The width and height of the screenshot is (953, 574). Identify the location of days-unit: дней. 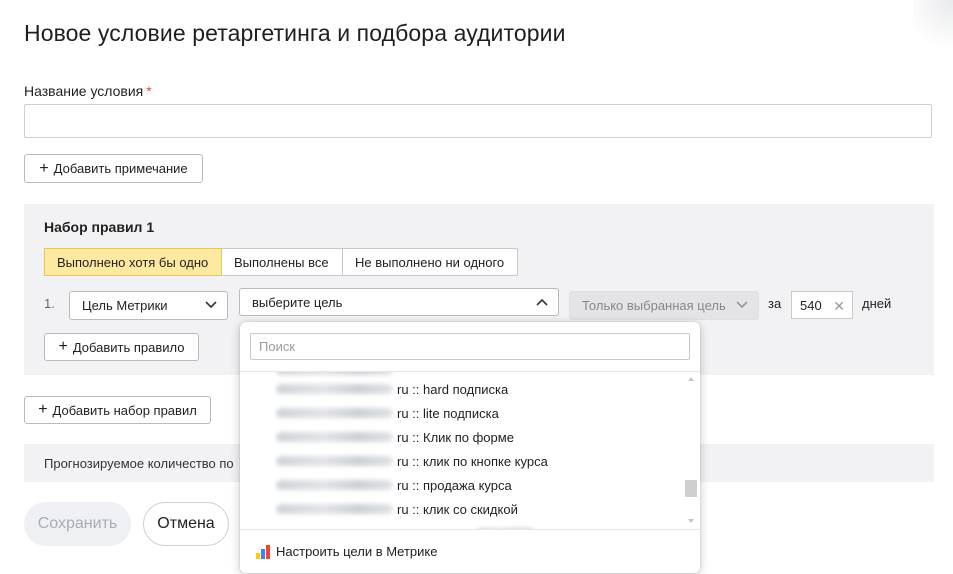
(877, 303).